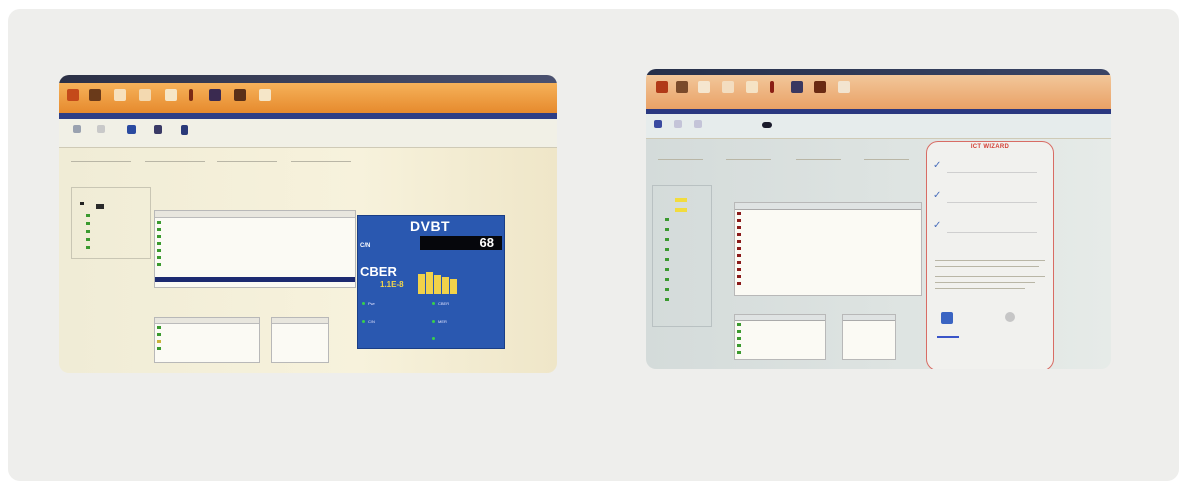 The width and height of the screenshot is (1188, 481). I want to click on cn-label: C/N, so click(365, 246).